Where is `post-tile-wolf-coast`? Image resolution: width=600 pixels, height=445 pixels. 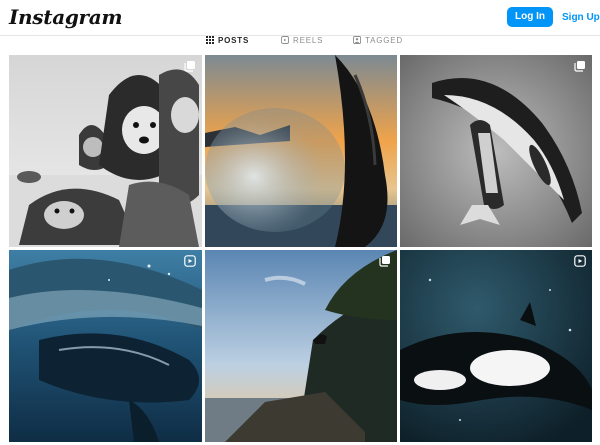
post-tile-wolf-coast is located at coordinates (301, 346).